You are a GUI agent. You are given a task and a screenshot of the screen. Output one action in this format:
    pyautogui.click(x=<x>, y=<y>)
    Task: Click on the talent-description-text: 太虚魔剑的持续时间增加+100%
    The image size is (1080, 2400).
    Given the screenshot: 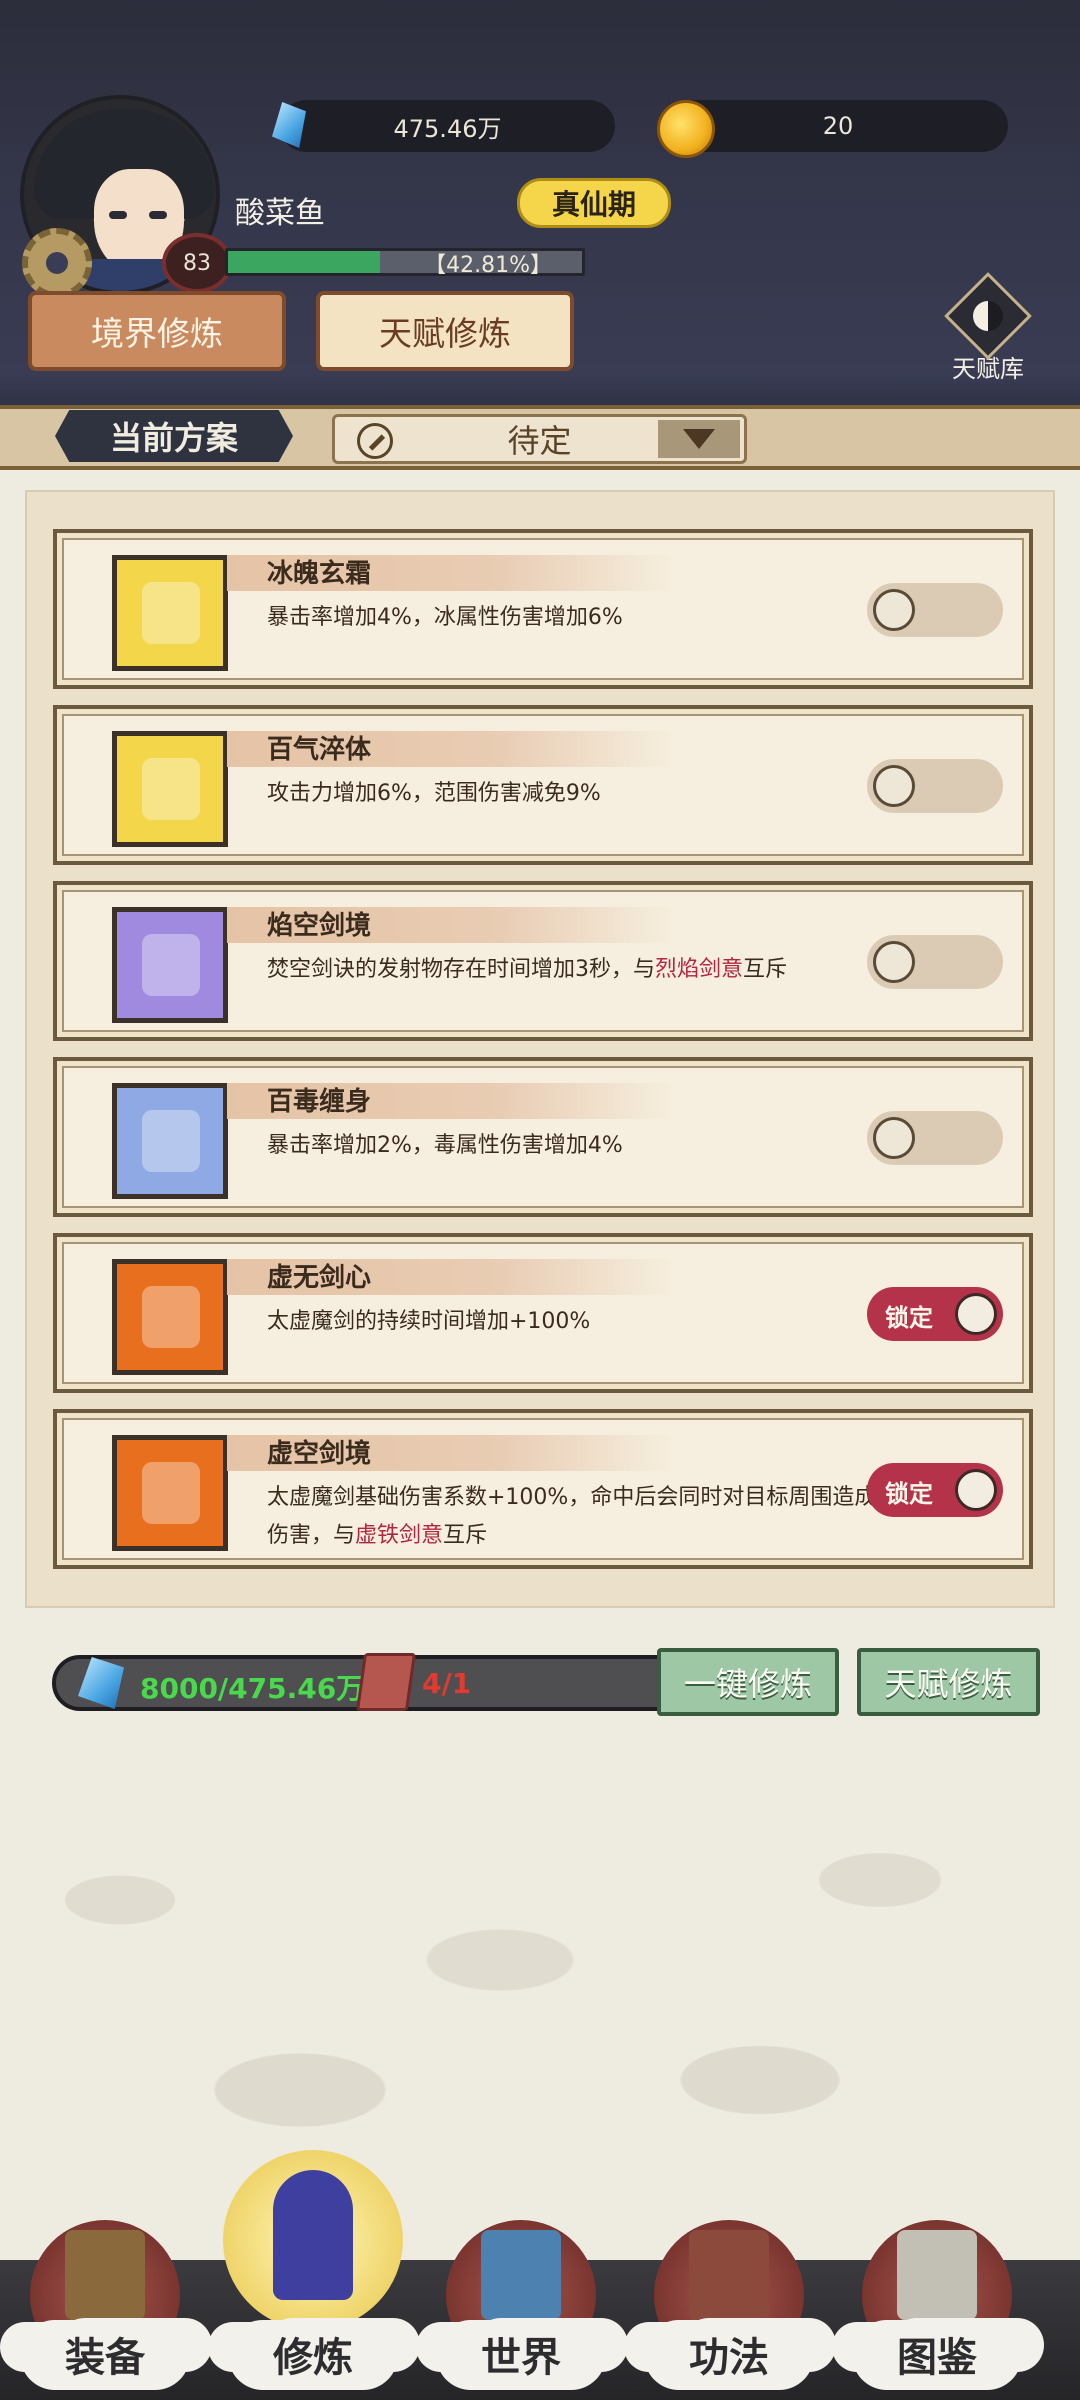 What is the action you would take?
    pyautogui.click(x=429, y=1321)
    